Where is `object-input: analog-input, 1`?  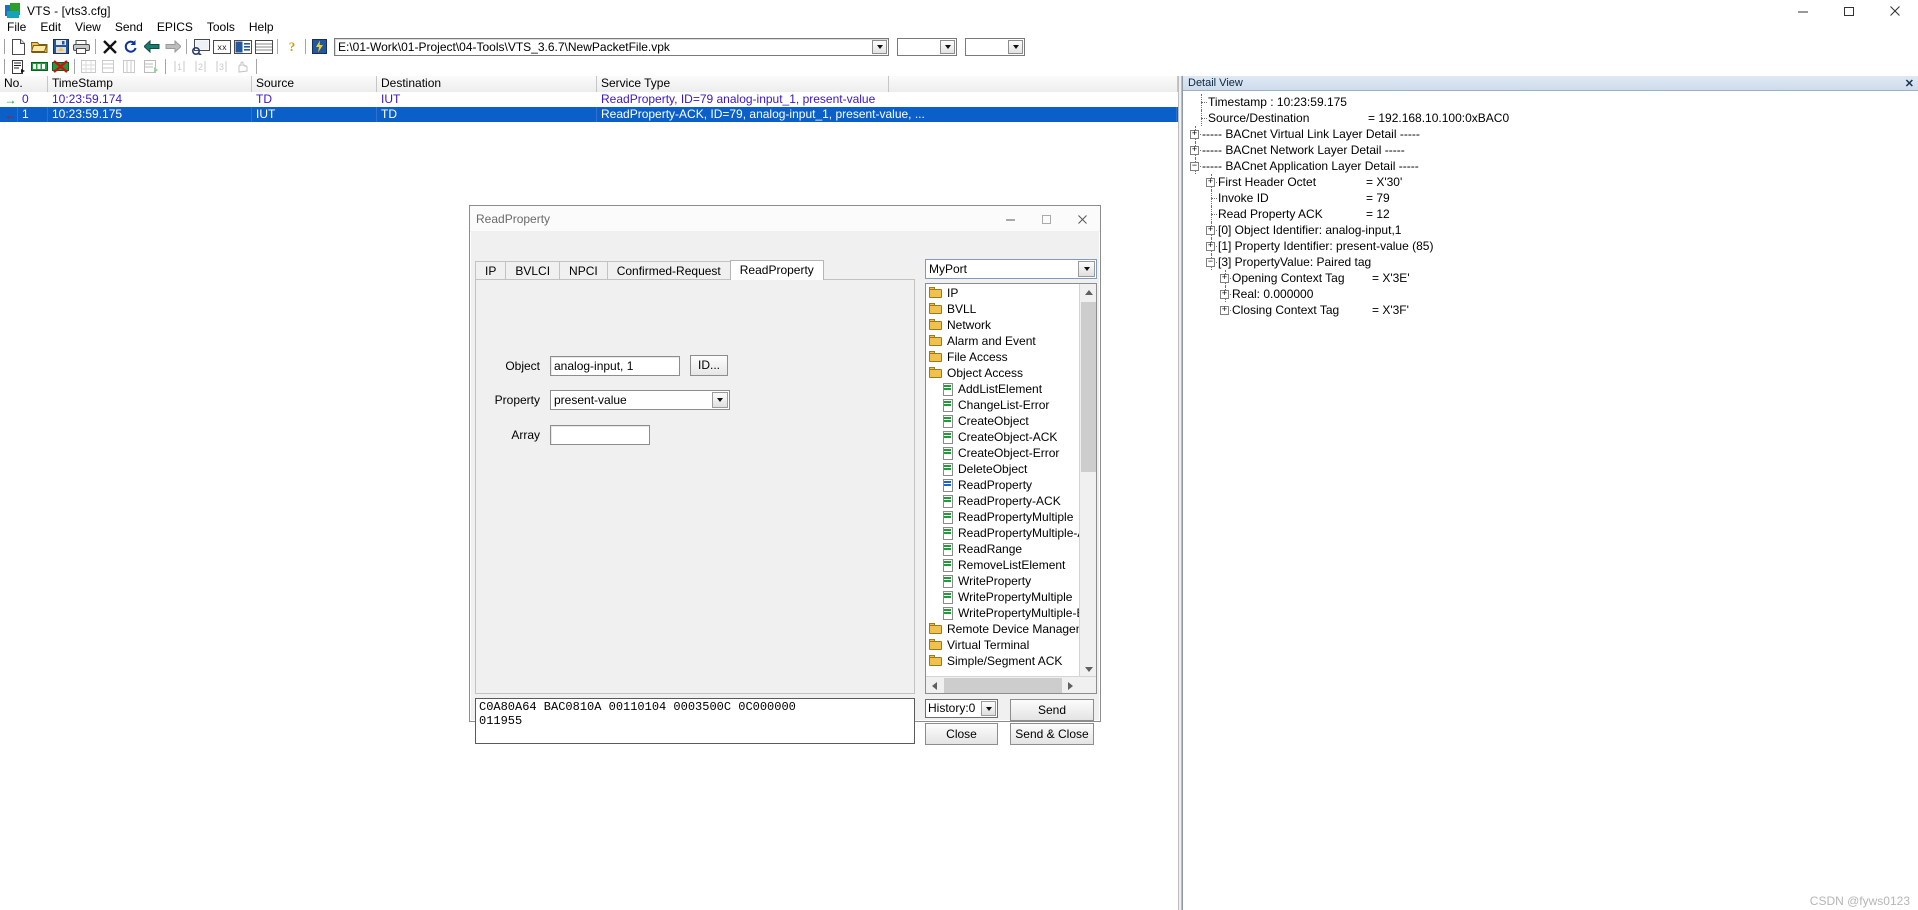
object-input: analog-input, 1 is located at coordinates (615, 365).